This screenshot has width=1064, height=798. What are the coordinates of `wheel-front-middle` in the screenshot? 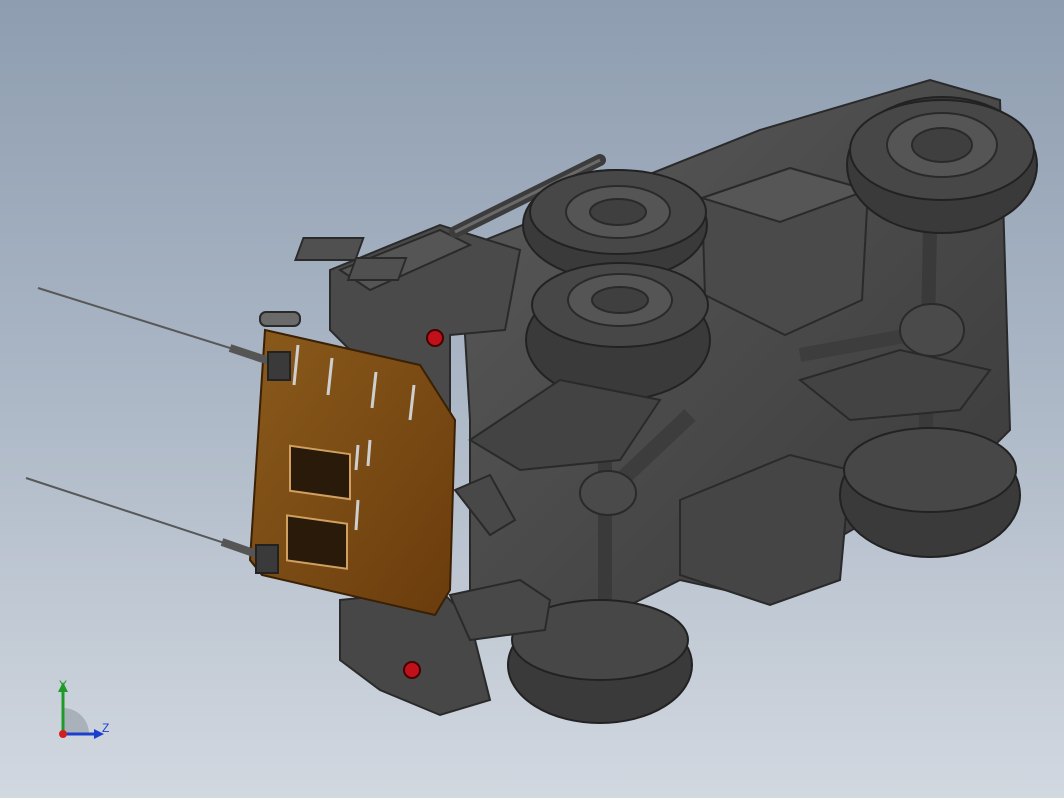 It's located at (618, 331).